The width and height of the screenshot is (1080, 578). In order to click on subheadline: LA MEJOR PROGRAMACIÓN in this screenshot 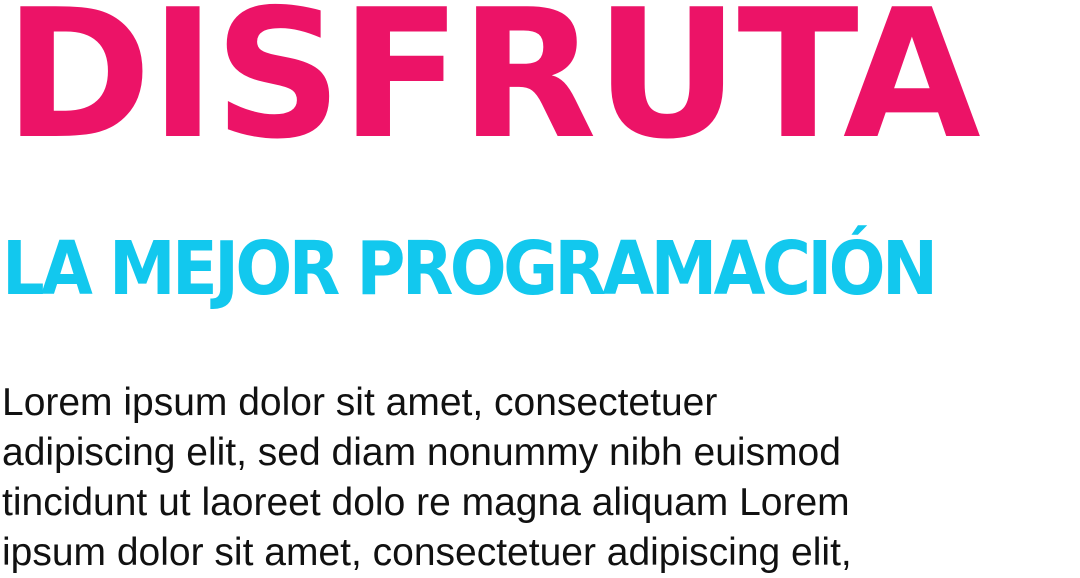, I will do `click(470, 269)`.